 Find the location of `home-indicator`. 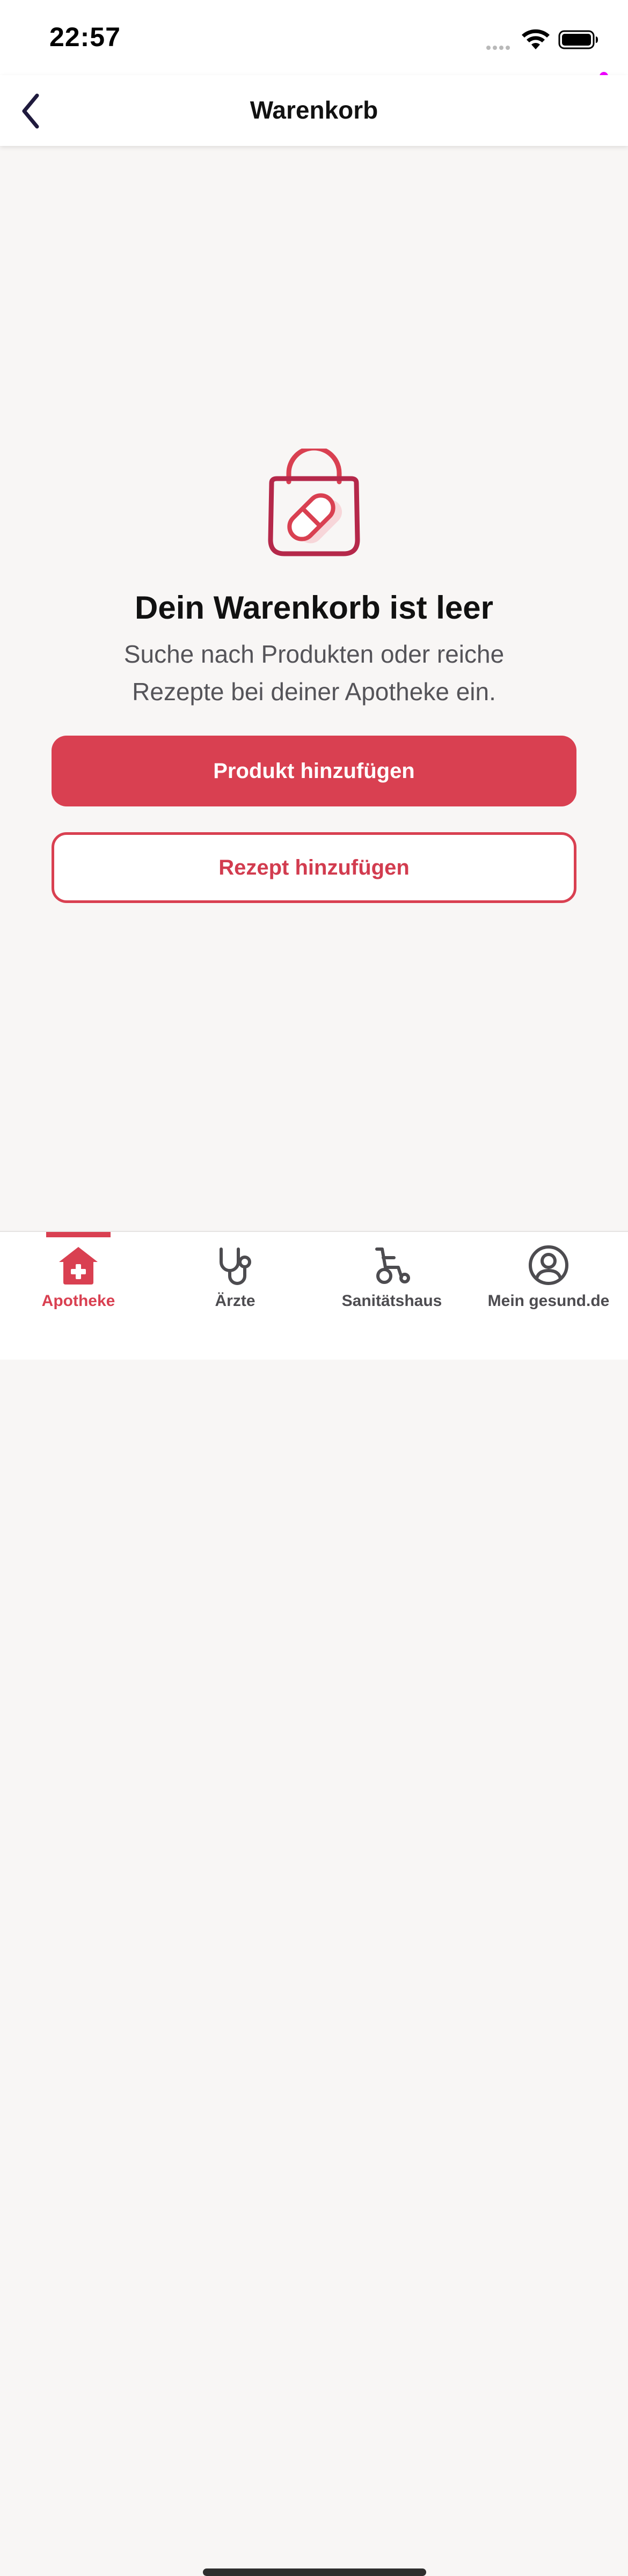

home-indicator is located at coordinates (314, 2572).